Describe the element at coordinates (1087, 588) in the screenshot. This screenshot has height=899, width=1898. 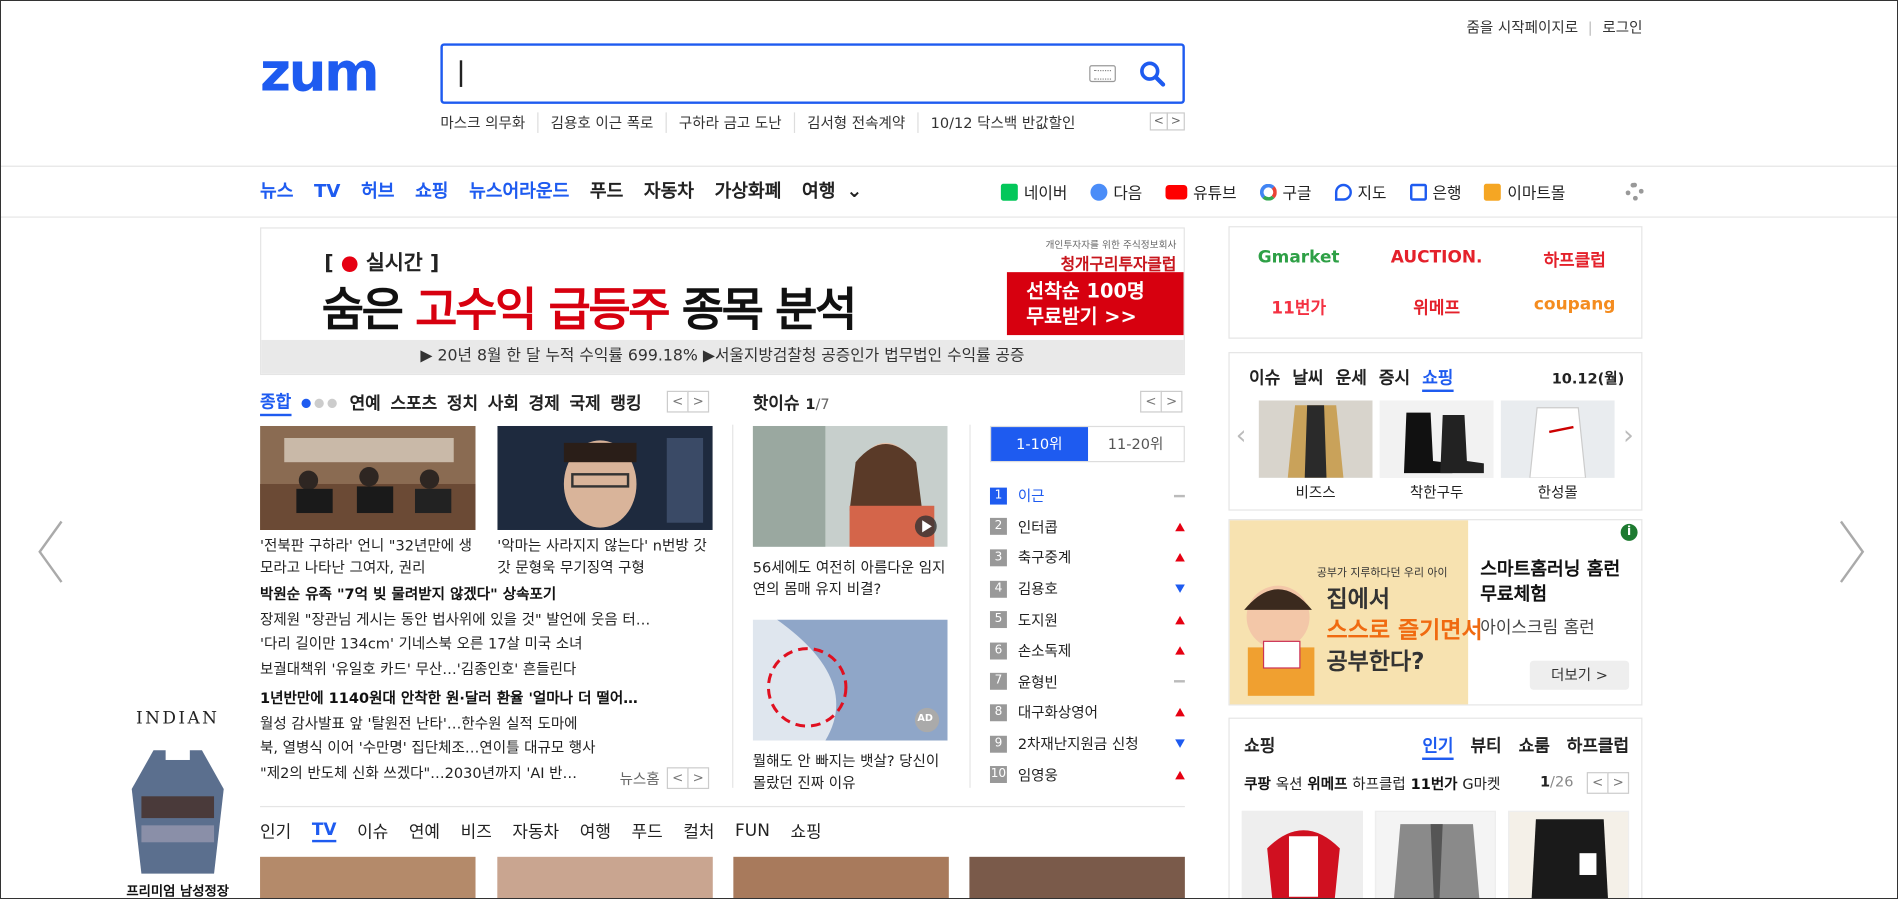
I see `rank-item: 4 김용호` at that location.